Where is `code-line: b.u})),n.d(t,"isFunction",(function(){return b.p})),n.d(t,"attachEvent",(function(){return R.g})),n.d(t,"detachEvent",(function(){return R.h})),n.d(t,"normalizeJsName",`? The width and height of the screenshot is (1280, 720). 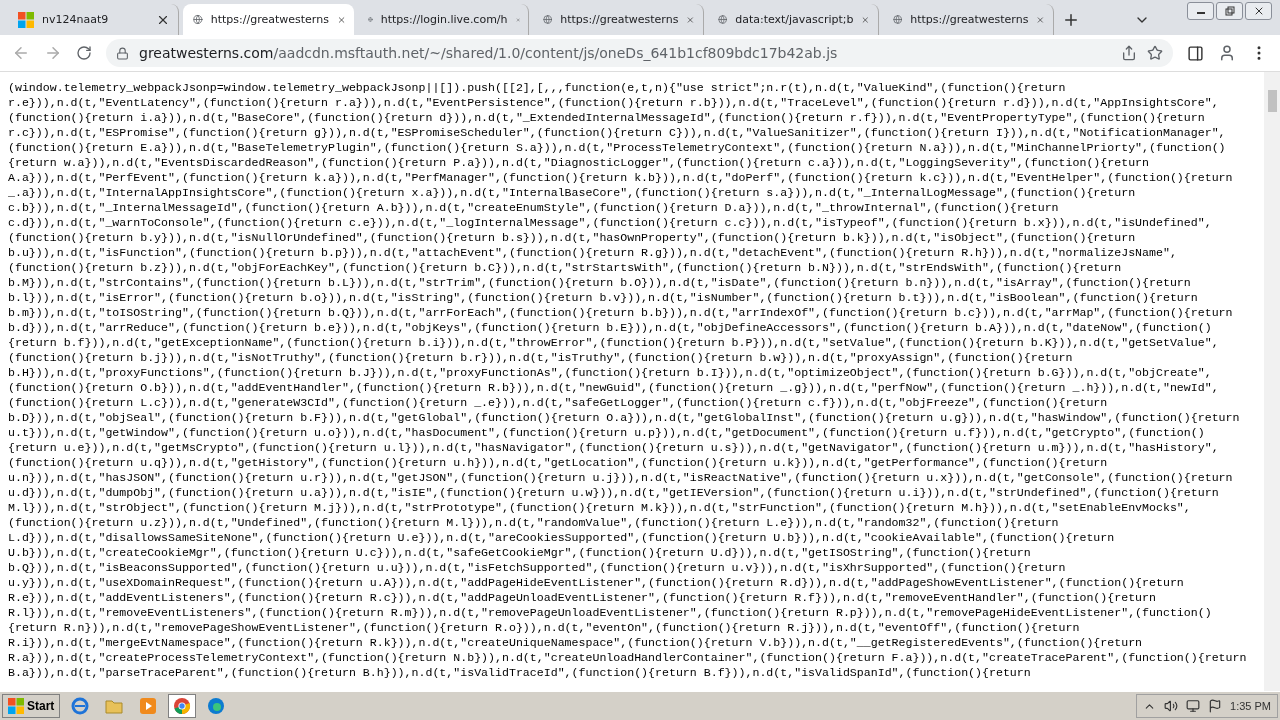
code-line: b.u})),n.d(t,"isFunction",(function(){return b.p})),n.d(t,"attachEvent",(function(){return R.g})),n.d(t,"detachEvent",(function(){return R.h})),n.d(t,"normalizeJsName", is located at coordinates (593, 252).